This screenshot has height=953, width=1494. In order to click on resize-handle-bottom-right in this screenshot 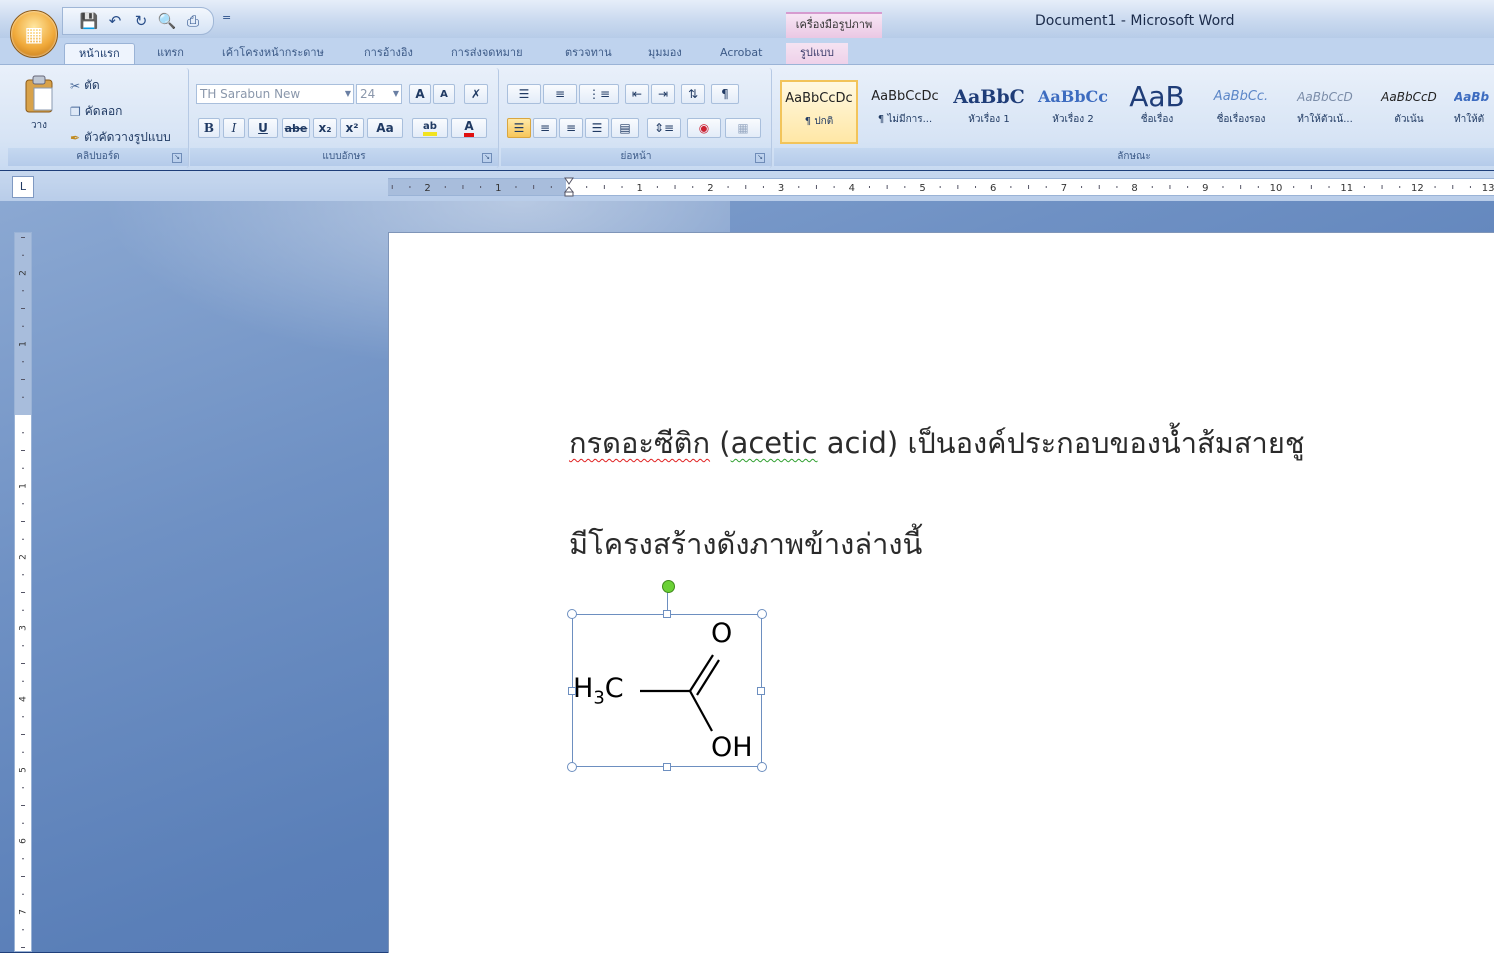, I will do `click(762, 767)`.